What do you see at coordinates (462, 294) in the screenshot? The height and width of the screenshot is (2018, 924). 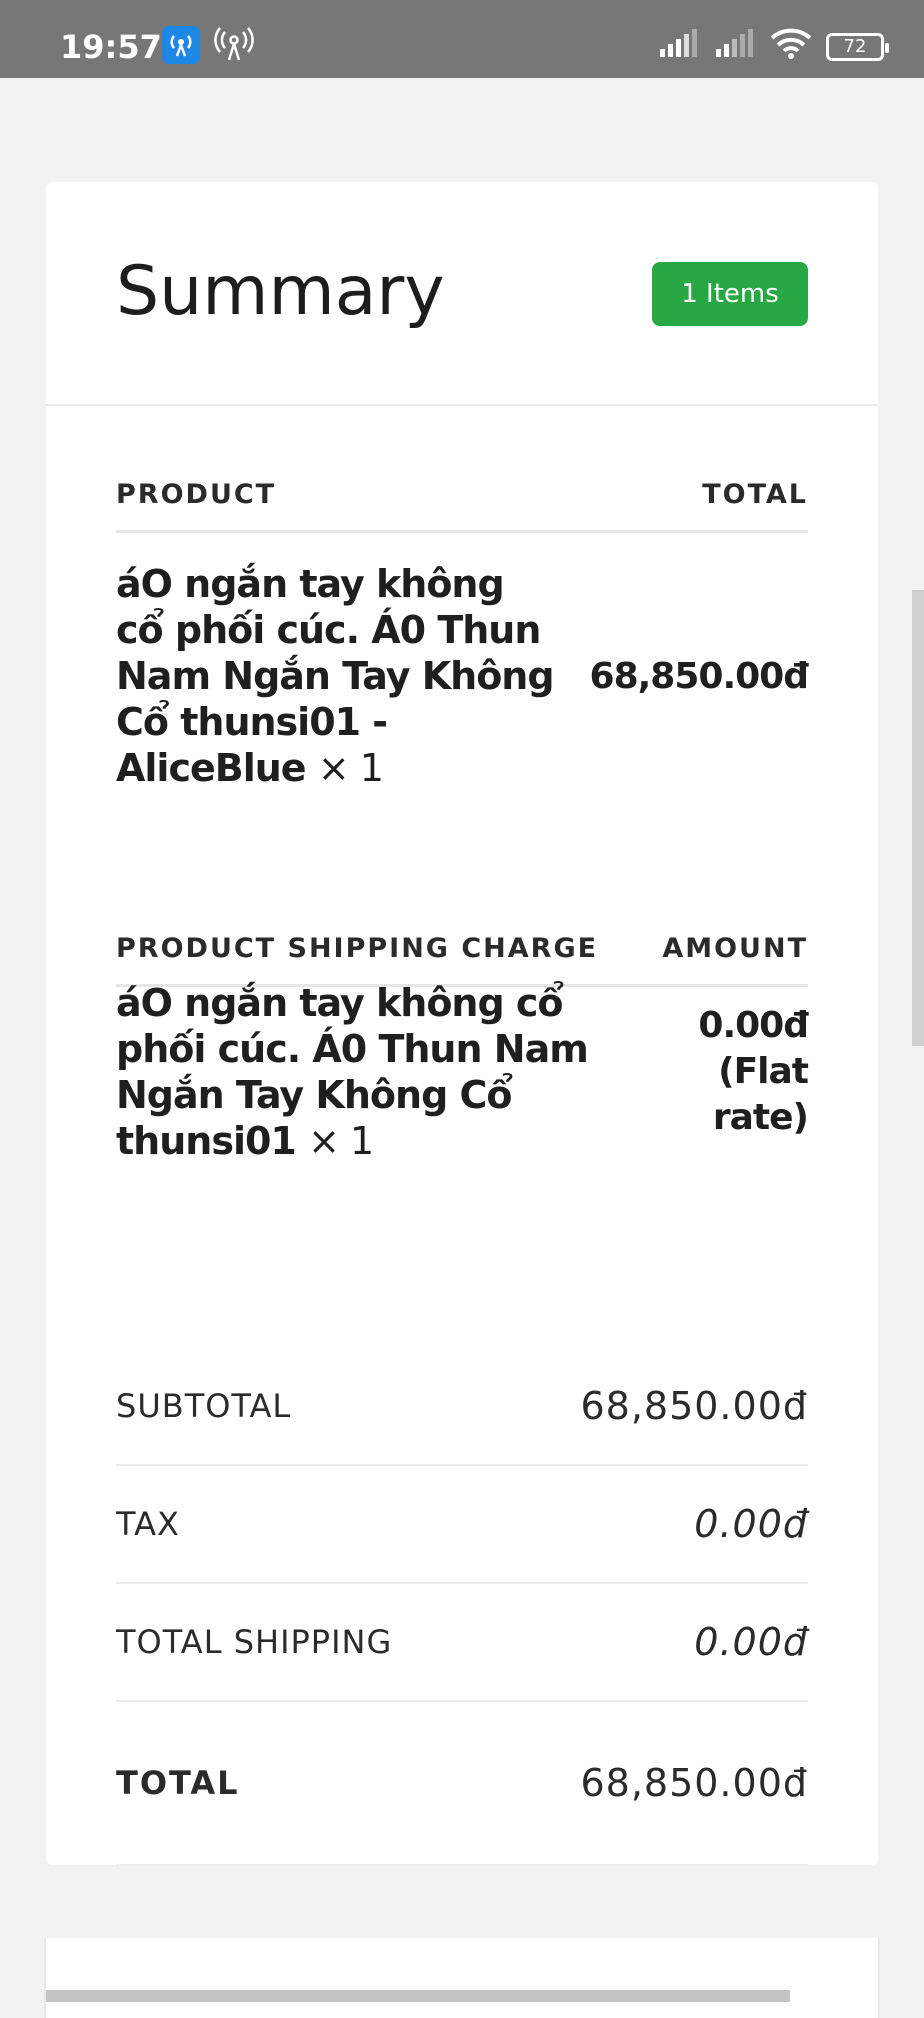 I see `summary-header: Summary 1 Items` at bounding box center [462, 294].